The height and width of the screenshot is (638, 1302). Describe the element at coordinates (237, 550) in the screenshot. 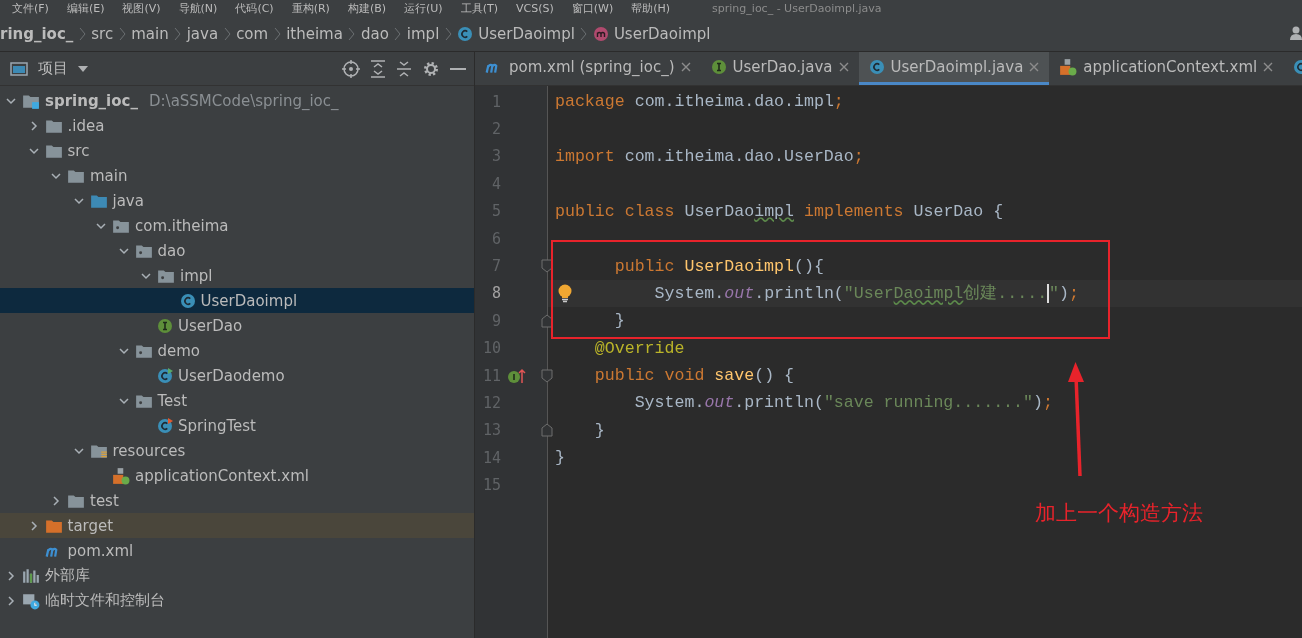

I see `tree-item: pom.xml` at that location.